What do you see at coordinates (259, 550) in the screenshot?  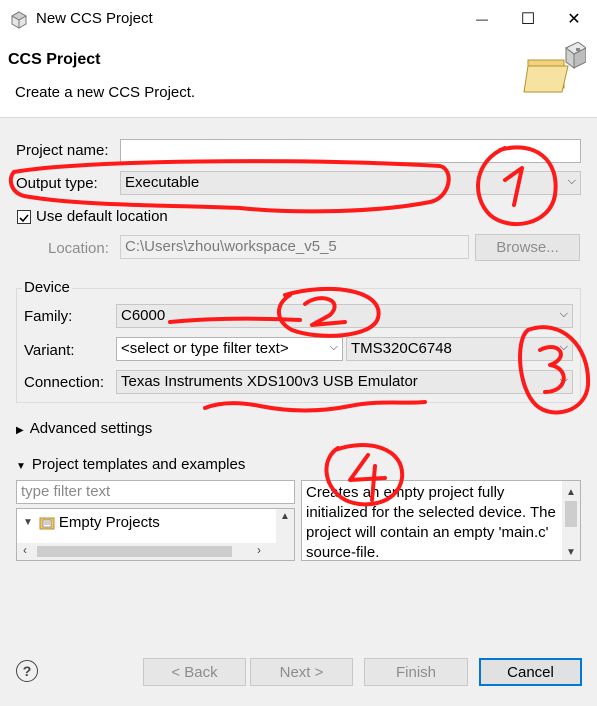 I see `scroll-right-icon: ›` at bounding box center [259, 550].